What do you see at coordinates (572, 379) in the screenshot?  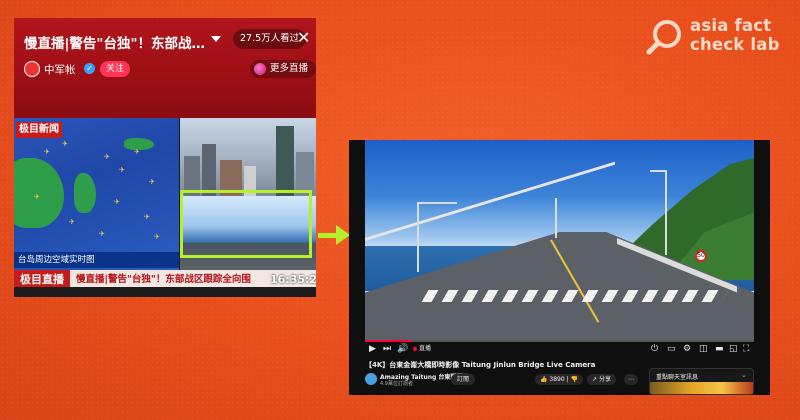 I see `thumbs-down-icon: | 👎` at bounding box center [572, 379].